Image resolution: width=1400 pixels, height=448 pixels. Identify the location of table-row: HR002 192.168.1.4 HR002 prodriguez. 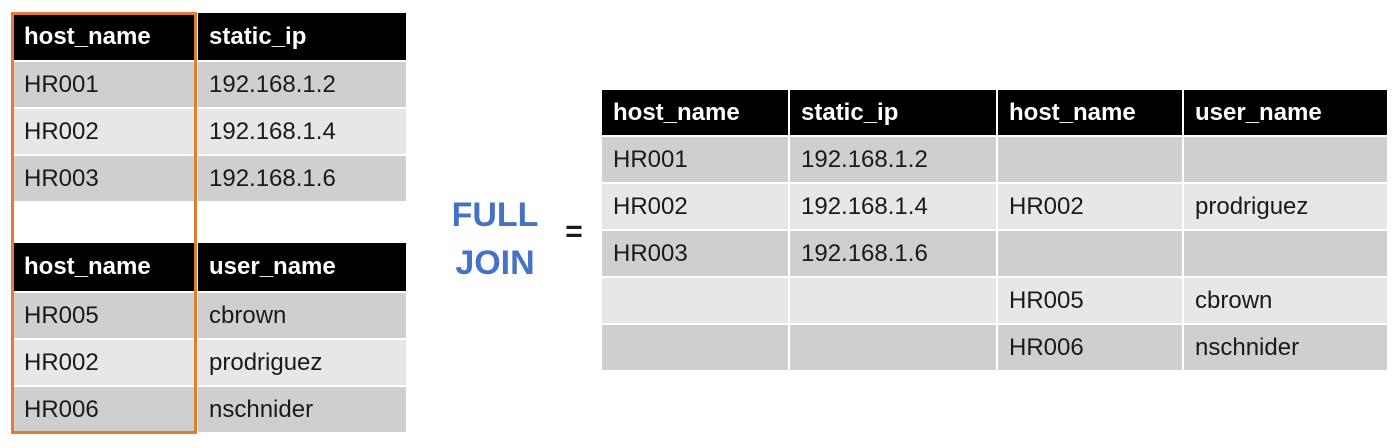
(994, 205).